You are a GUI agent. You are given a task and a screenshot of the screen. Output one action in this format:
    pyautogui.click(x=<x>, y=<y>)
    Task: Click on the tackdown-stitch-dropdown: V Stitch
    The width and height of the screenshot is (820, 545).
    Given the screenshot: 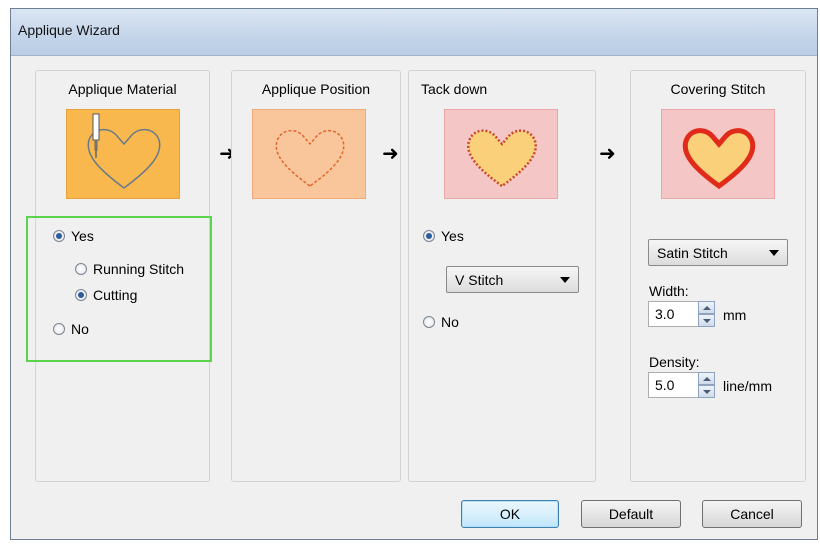 What is the action you would take?
    pyautogui.click(x=512, y=279)
    